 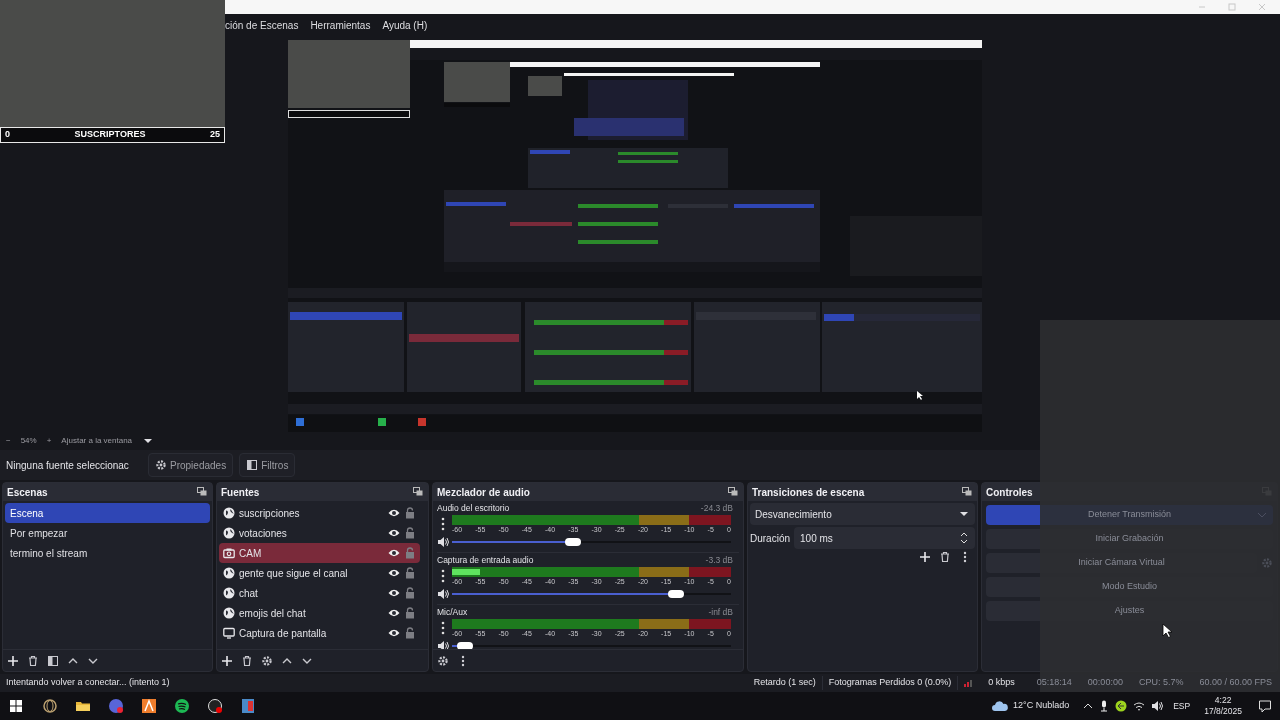 I want to click on source-name: suscripciones, so click(x=270, y=513).